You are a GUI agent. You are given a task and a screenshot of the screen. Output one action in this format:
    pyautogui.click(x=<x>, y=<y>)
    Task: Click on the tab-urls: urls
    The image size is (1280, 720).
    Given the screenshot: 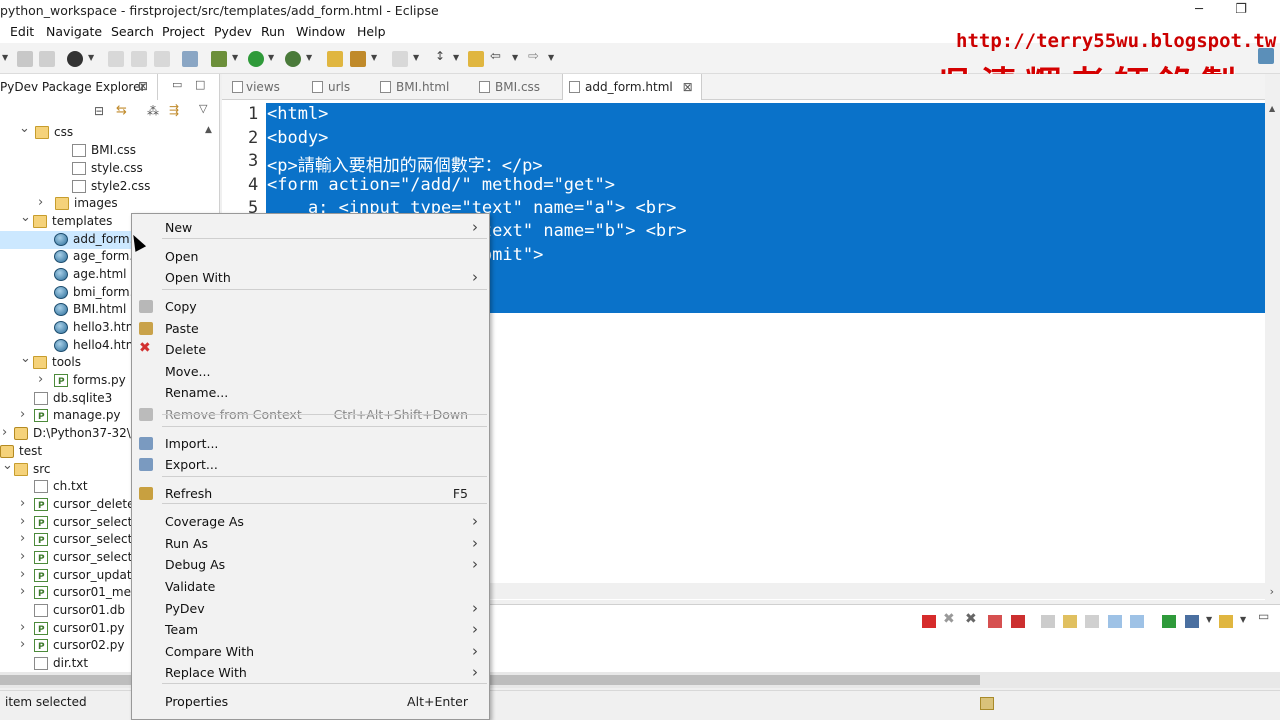 What is the action you would take?
    pyautogui.click(x=331, y=87)
    